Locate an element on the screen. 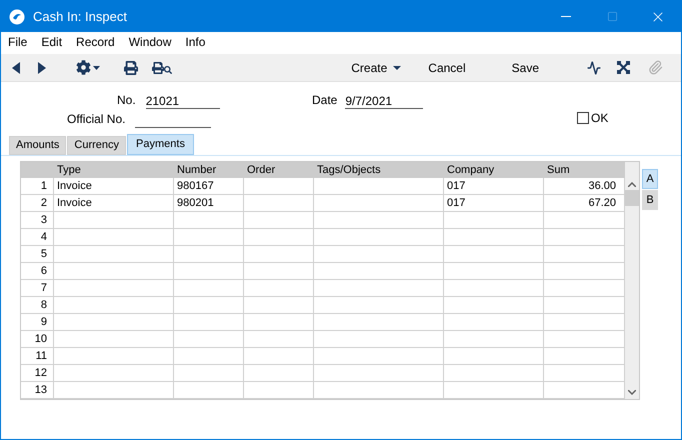  save-button: Save is located at coordinates (525, 67).